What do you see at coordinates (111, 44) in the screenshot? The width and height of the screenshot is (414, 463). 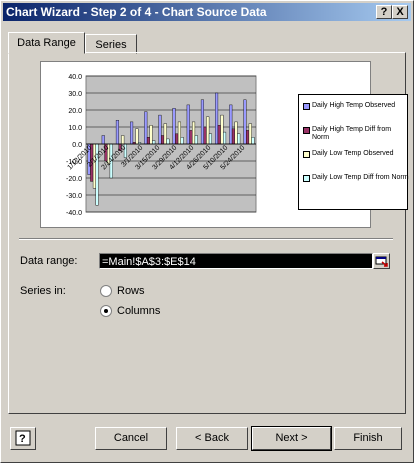 I see `tab-series: Series` at bounding box center [111, 44].